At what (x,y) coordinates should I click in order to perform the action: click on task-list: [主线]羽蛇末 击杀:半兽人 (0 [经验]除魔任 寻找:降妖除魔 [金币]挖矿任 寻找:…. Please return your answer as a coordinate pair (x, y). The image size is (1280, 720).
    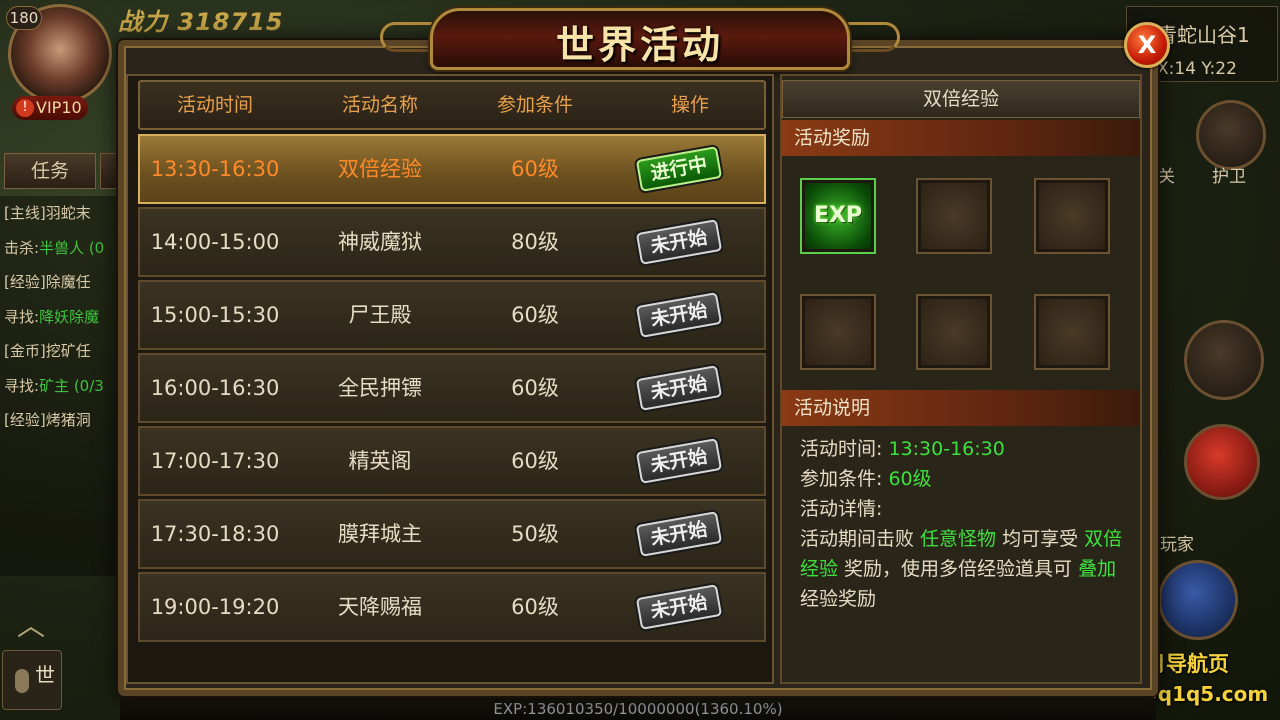
    Looking at the image, I should click on (61, 386).